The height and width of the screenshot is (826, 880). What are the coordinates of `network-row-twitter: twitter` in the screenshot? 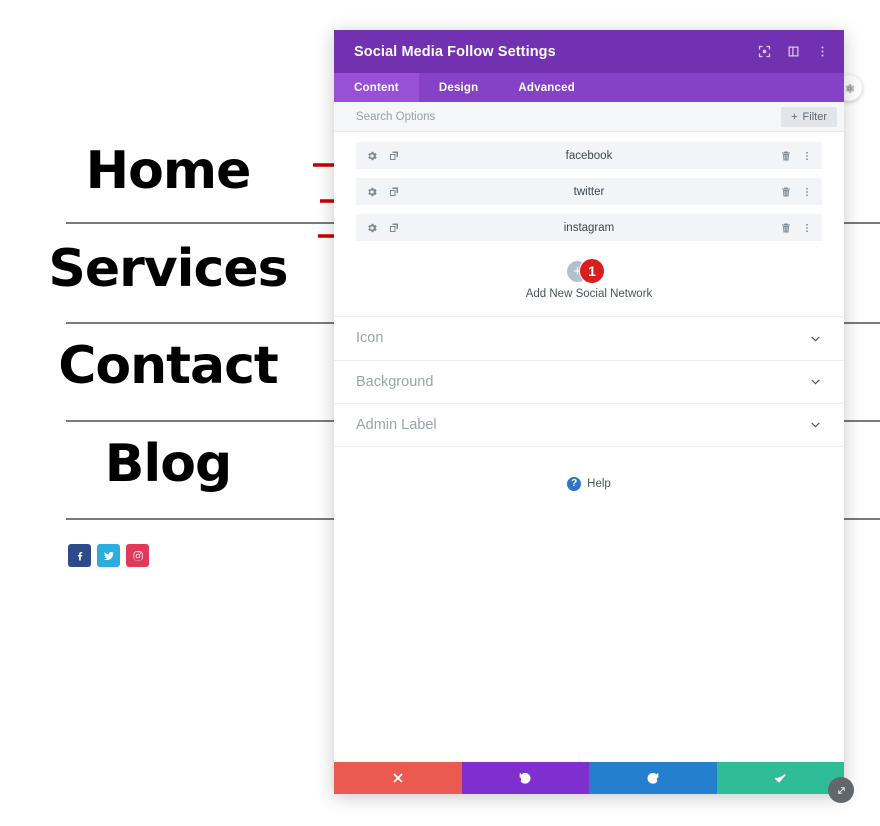 It's located at (589, 191).